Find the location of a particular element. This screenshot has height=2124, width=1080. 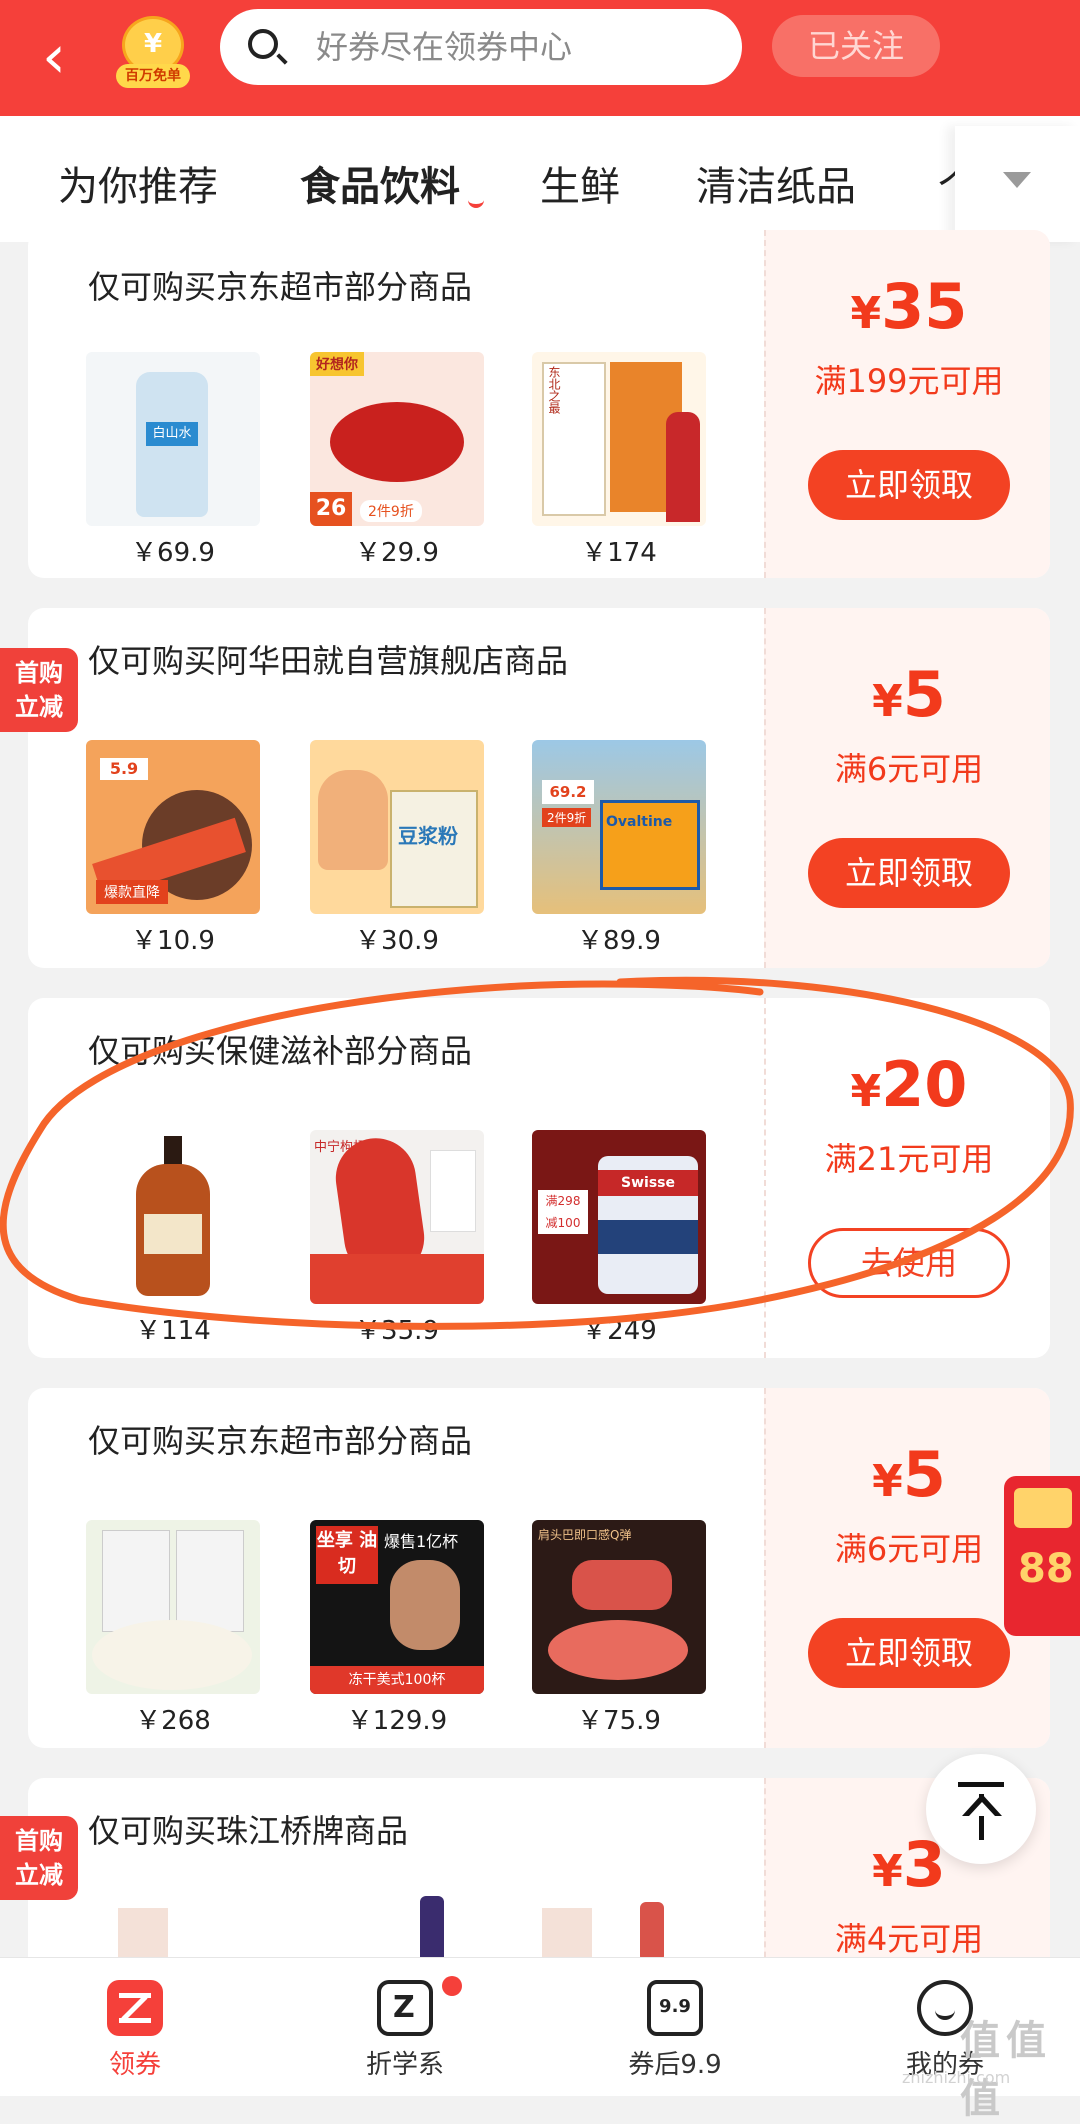

million-free-order-badge: 百万免单 is located at coordinates (153, 52).